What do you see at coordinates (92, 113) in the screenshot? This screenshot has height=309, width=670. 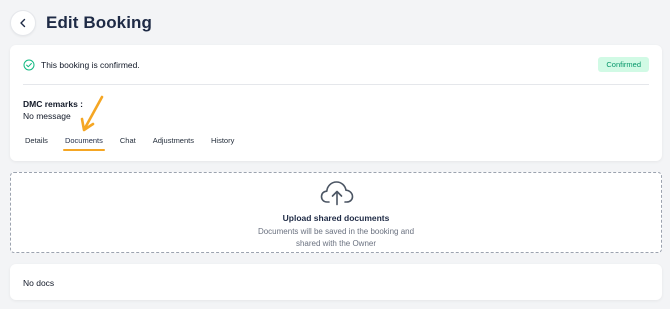 I see `arrow-annotation-icon` at bounding box center [92, 113].